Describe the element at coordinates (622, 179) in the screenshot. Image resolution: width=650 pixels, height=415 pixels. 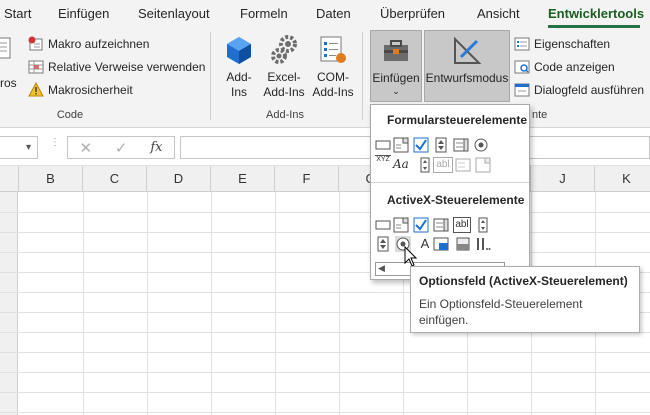
I see `column-header-k: K` at that location.